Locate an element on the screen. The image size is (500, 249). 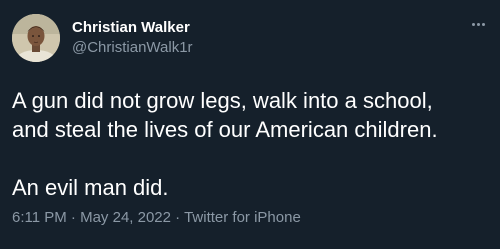
tweet-paragraph: An evil man did. is located at coordinates (90, 187).